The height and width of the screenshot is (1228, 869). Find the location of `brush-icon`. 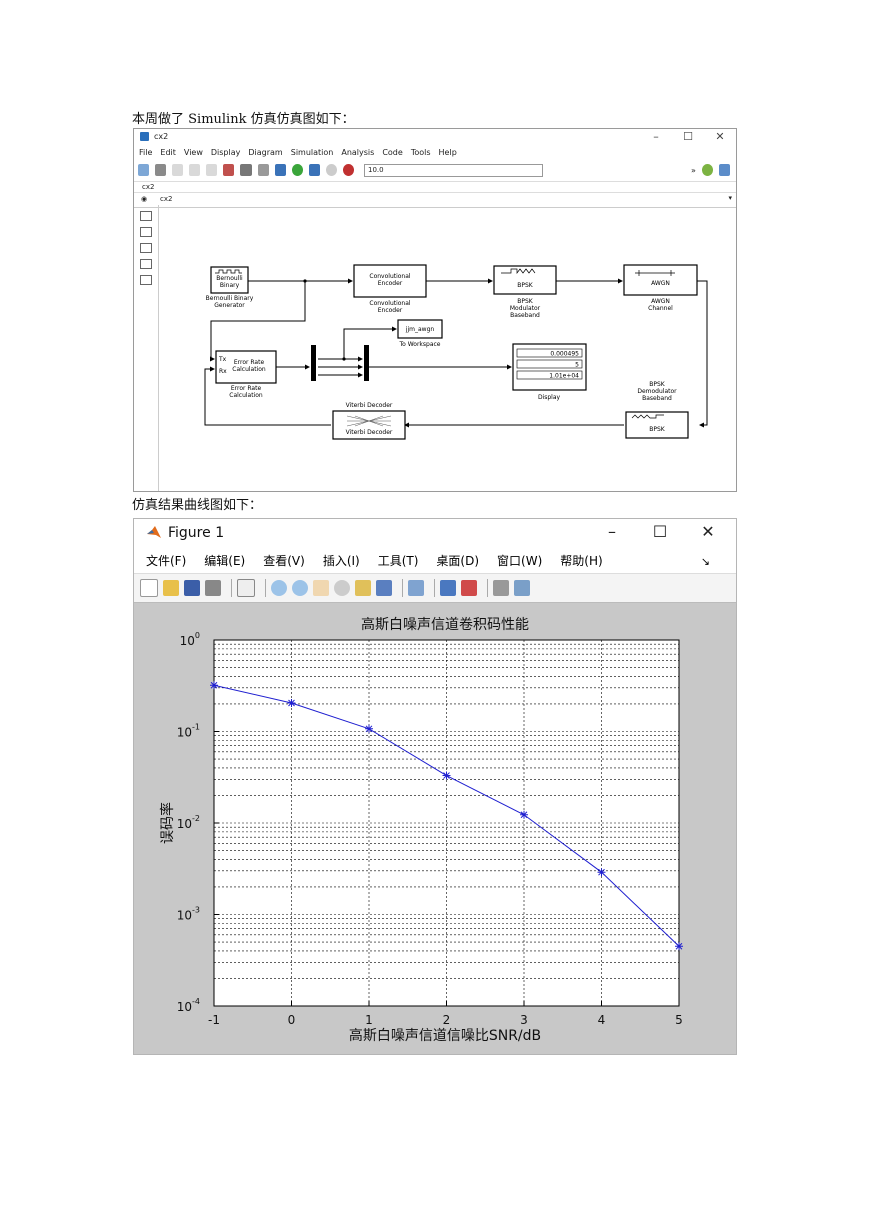

brush-icon is located at coordinates (384, 588).